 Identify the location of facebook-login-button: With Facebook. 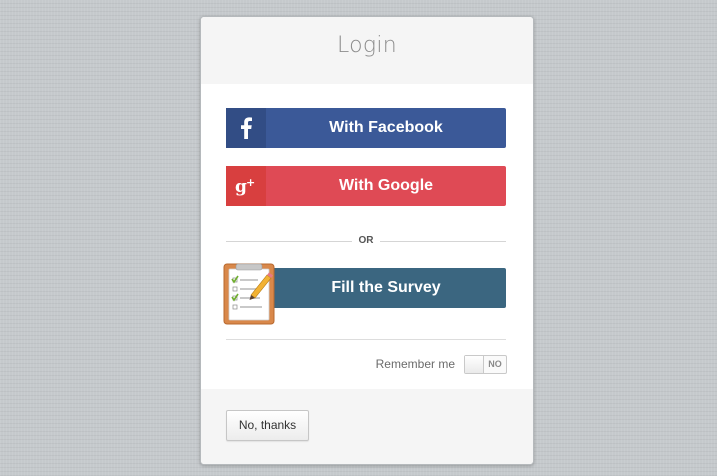
(366, 128).